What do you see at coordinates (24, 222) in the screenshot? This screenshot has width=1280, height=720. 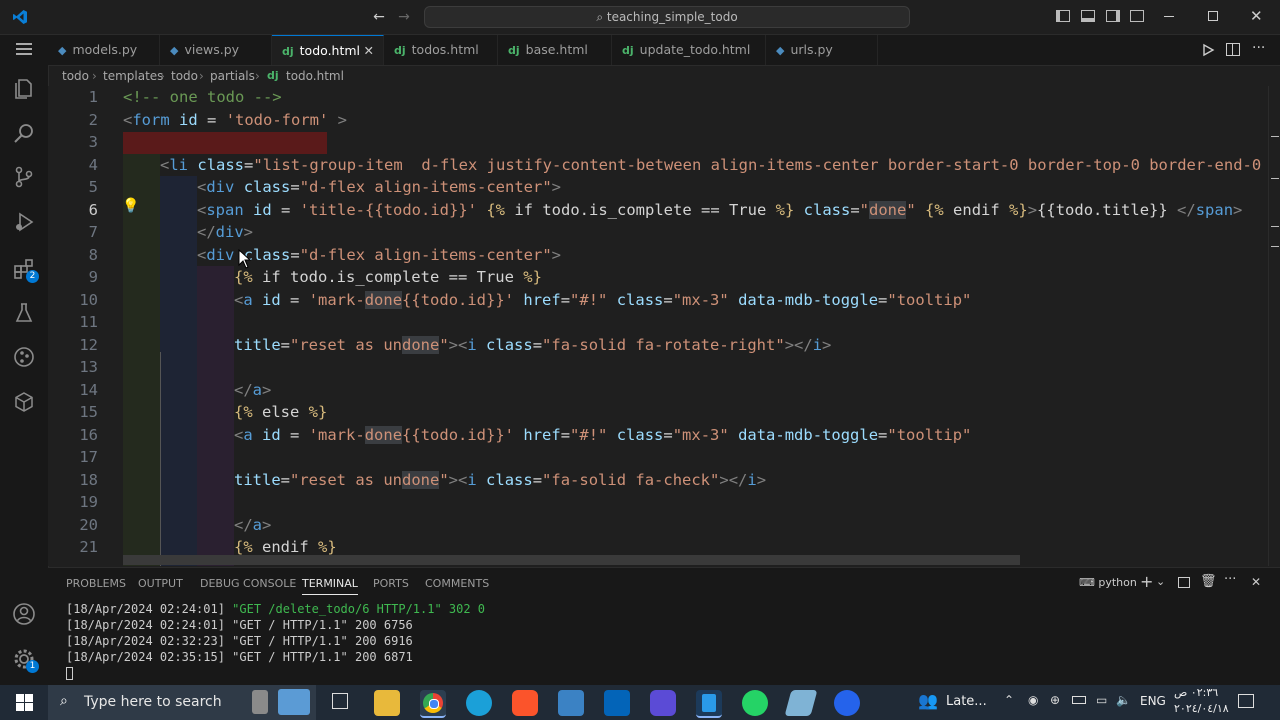 I see `run-debug-icon` at bounding box center [24, 222].